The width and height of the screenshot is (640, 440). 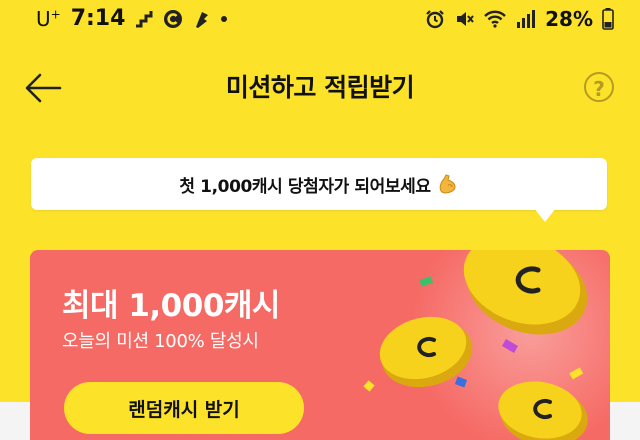 I want to click on carrier-sup: +, so click(x=55, y=13).